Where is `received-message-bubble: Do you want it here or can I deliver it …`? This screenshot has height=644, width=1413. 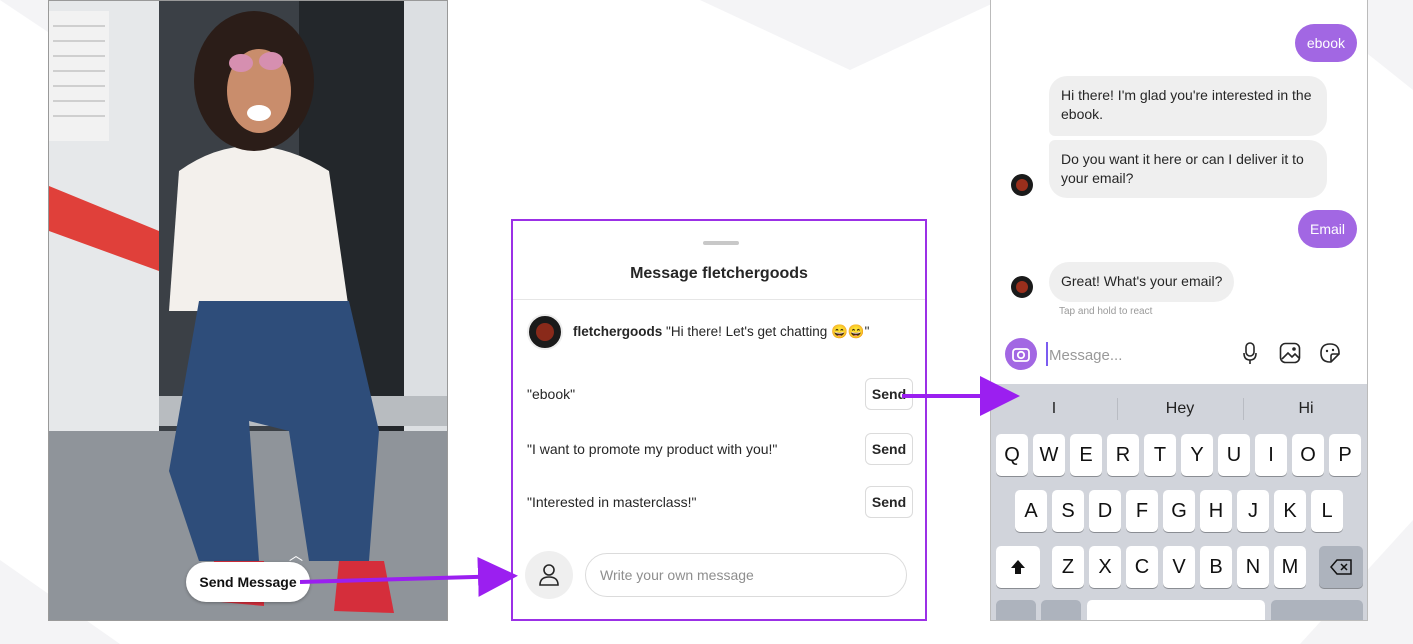 received-message-bubble: Do you want it here or can I deliver it … is located at coordinates (1188, 169).